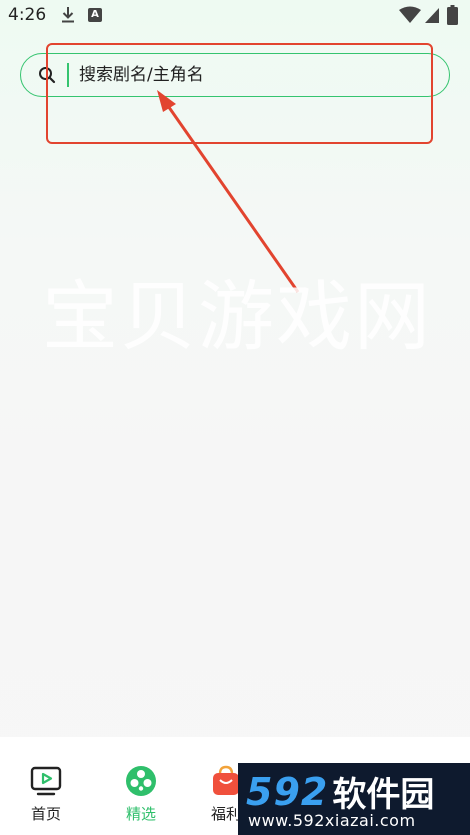  What do you see at coordinates (452, 15) in the screenshot?
I see `battery-icon` at bounding box center [452, 15].